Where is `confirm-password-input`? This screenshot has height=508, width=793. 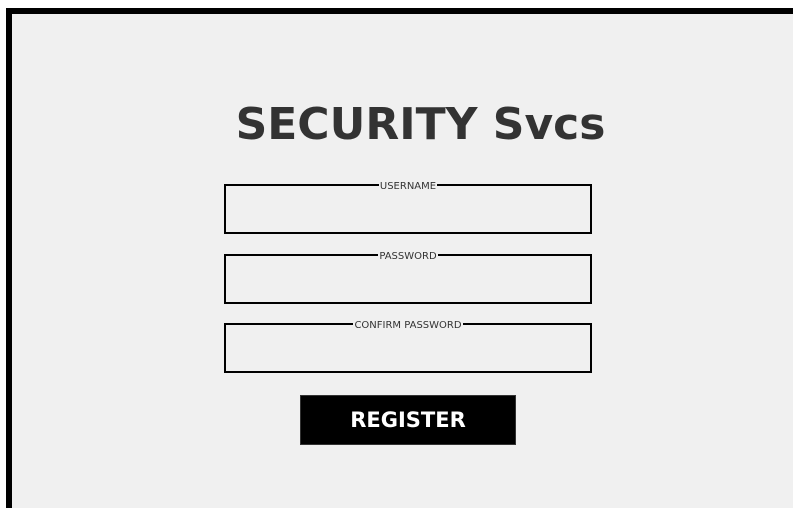
confirm-password-input is located at coordinates (408, 350).